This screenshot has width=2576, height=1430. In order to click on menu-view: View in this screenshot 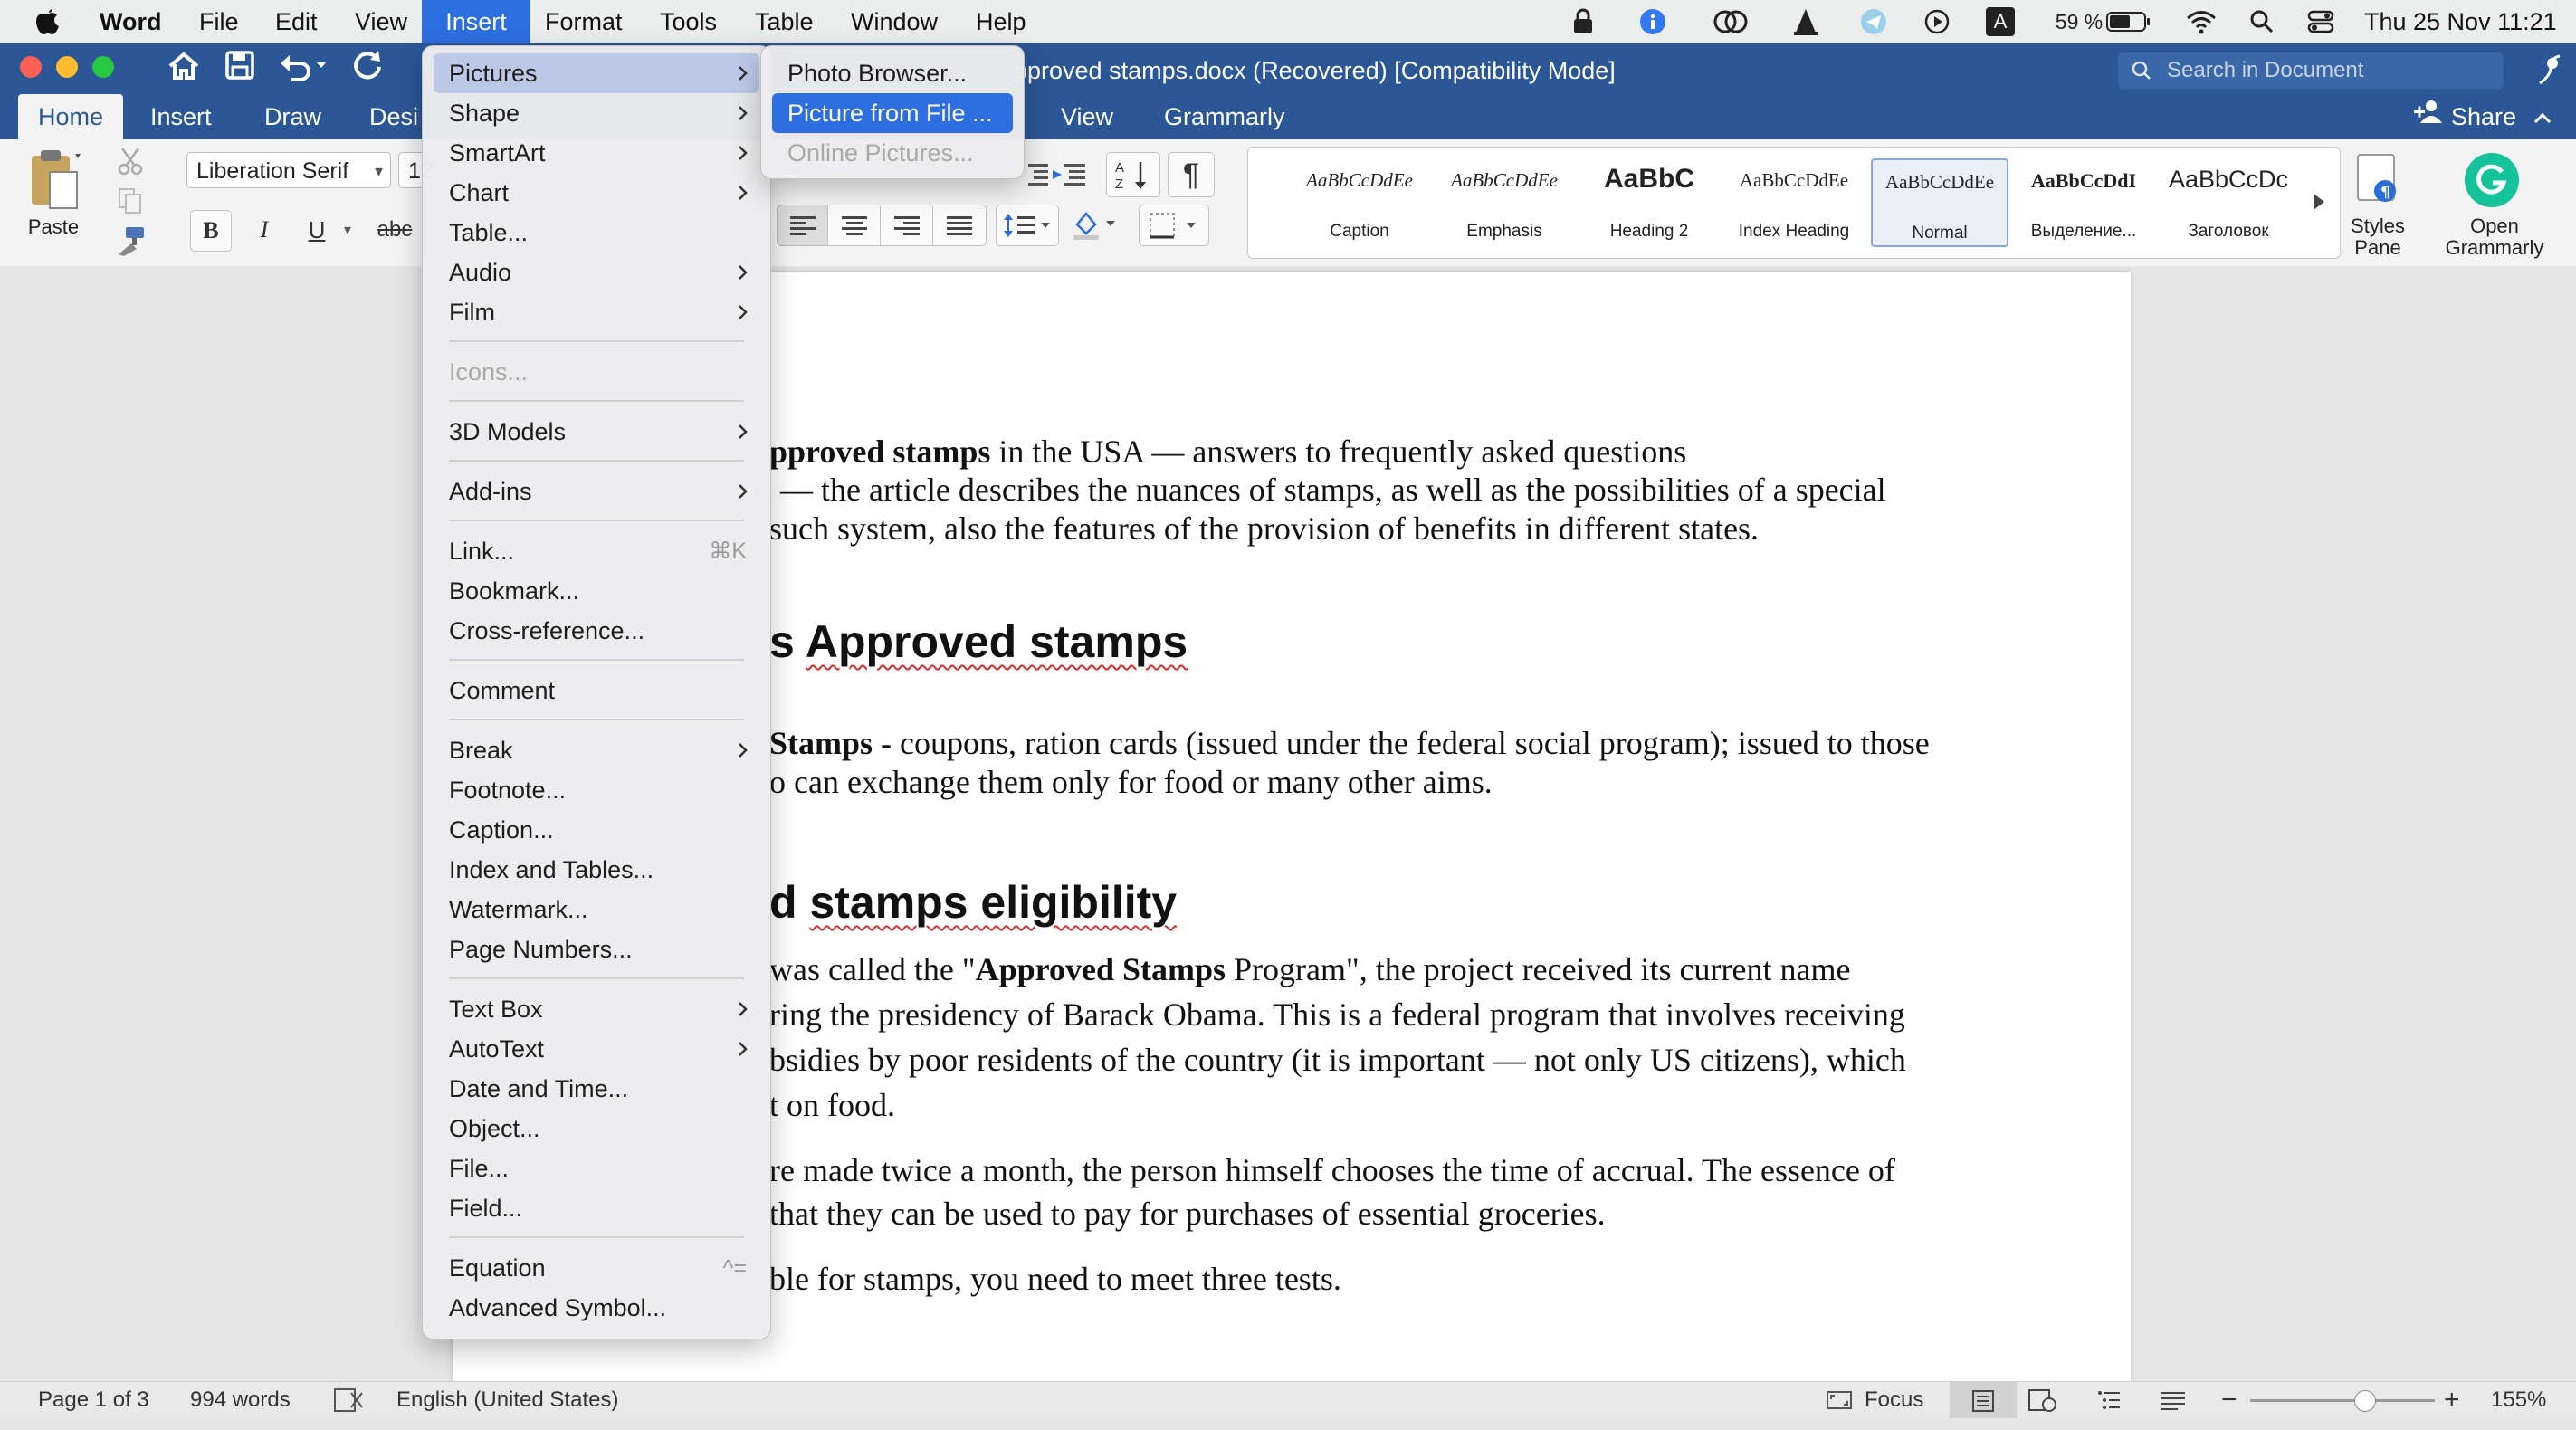, I will do `click(381, 21)`.